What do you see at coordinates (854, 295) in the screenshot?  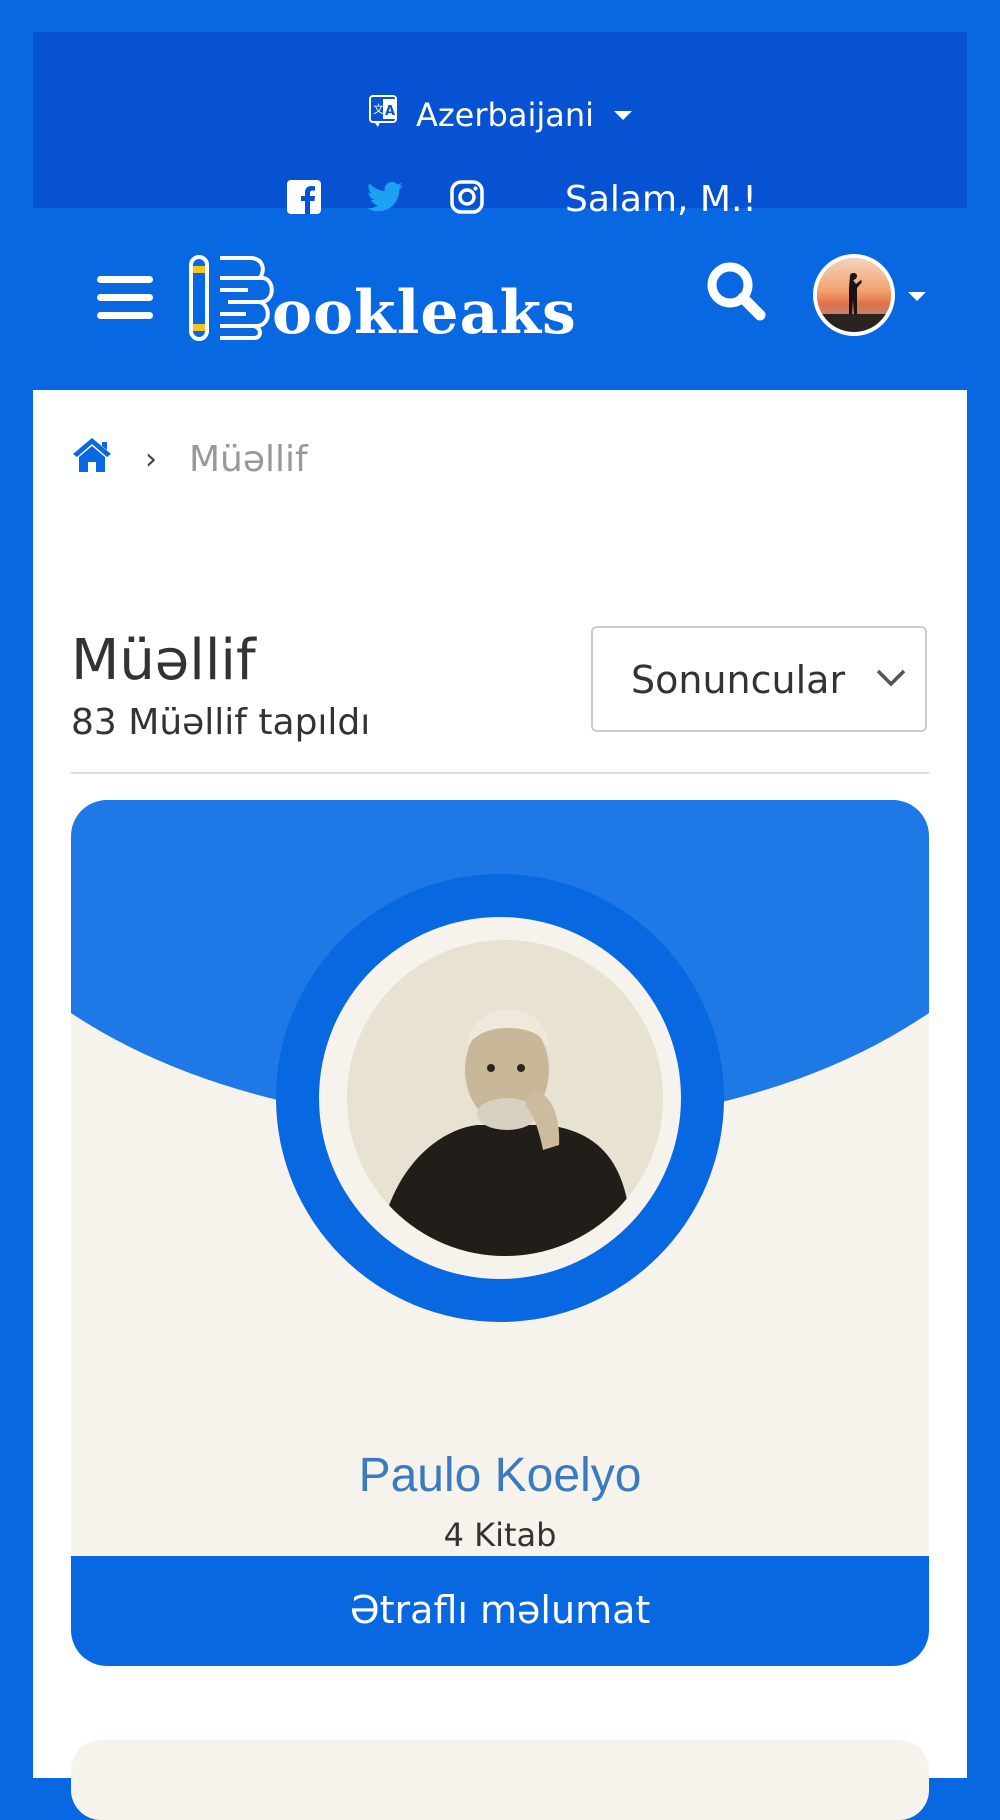 I see `avatar` at bounding box center [854, 295].